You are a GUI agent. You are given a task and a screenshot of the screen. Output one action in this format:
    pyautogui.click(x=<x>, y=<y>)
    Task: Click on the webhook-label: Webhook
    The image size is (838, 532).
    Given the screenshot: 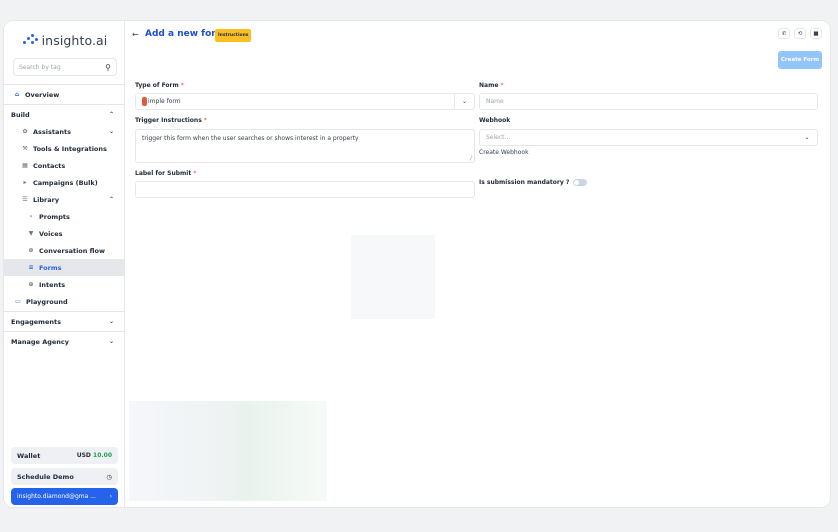 What is the action you would take?
    pyautogui.click(x=494, y=120)
    